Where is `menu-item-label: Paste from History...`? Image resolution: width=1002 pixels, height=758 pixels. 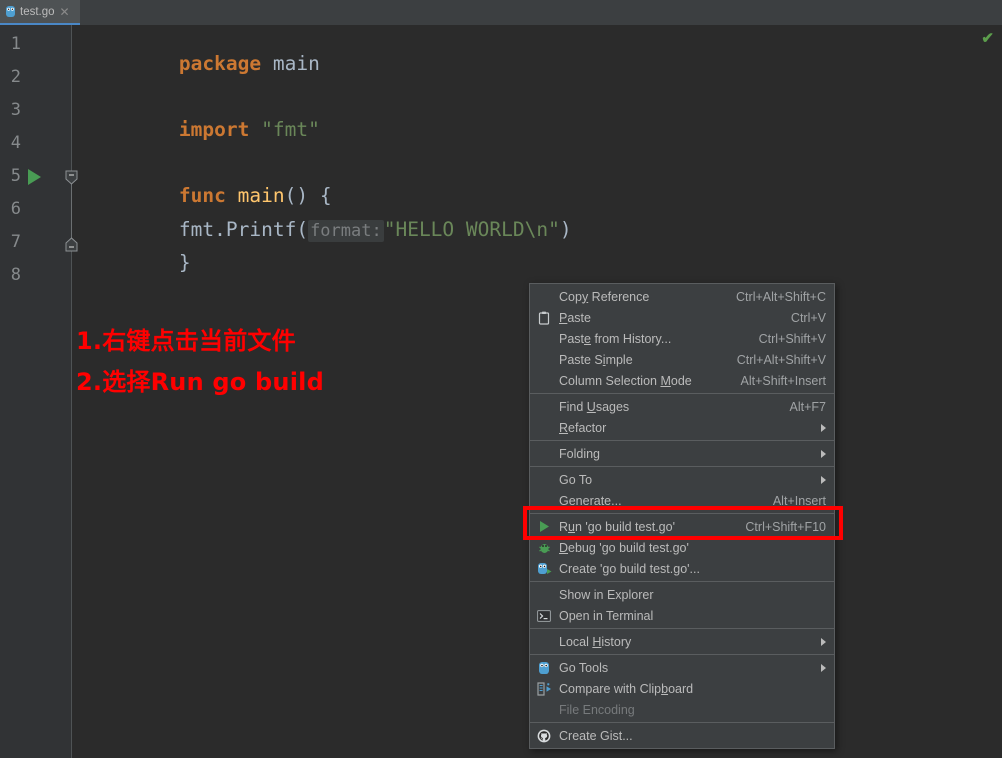 menu-item-label: Paste from History... is located at coordinates (615, 338).